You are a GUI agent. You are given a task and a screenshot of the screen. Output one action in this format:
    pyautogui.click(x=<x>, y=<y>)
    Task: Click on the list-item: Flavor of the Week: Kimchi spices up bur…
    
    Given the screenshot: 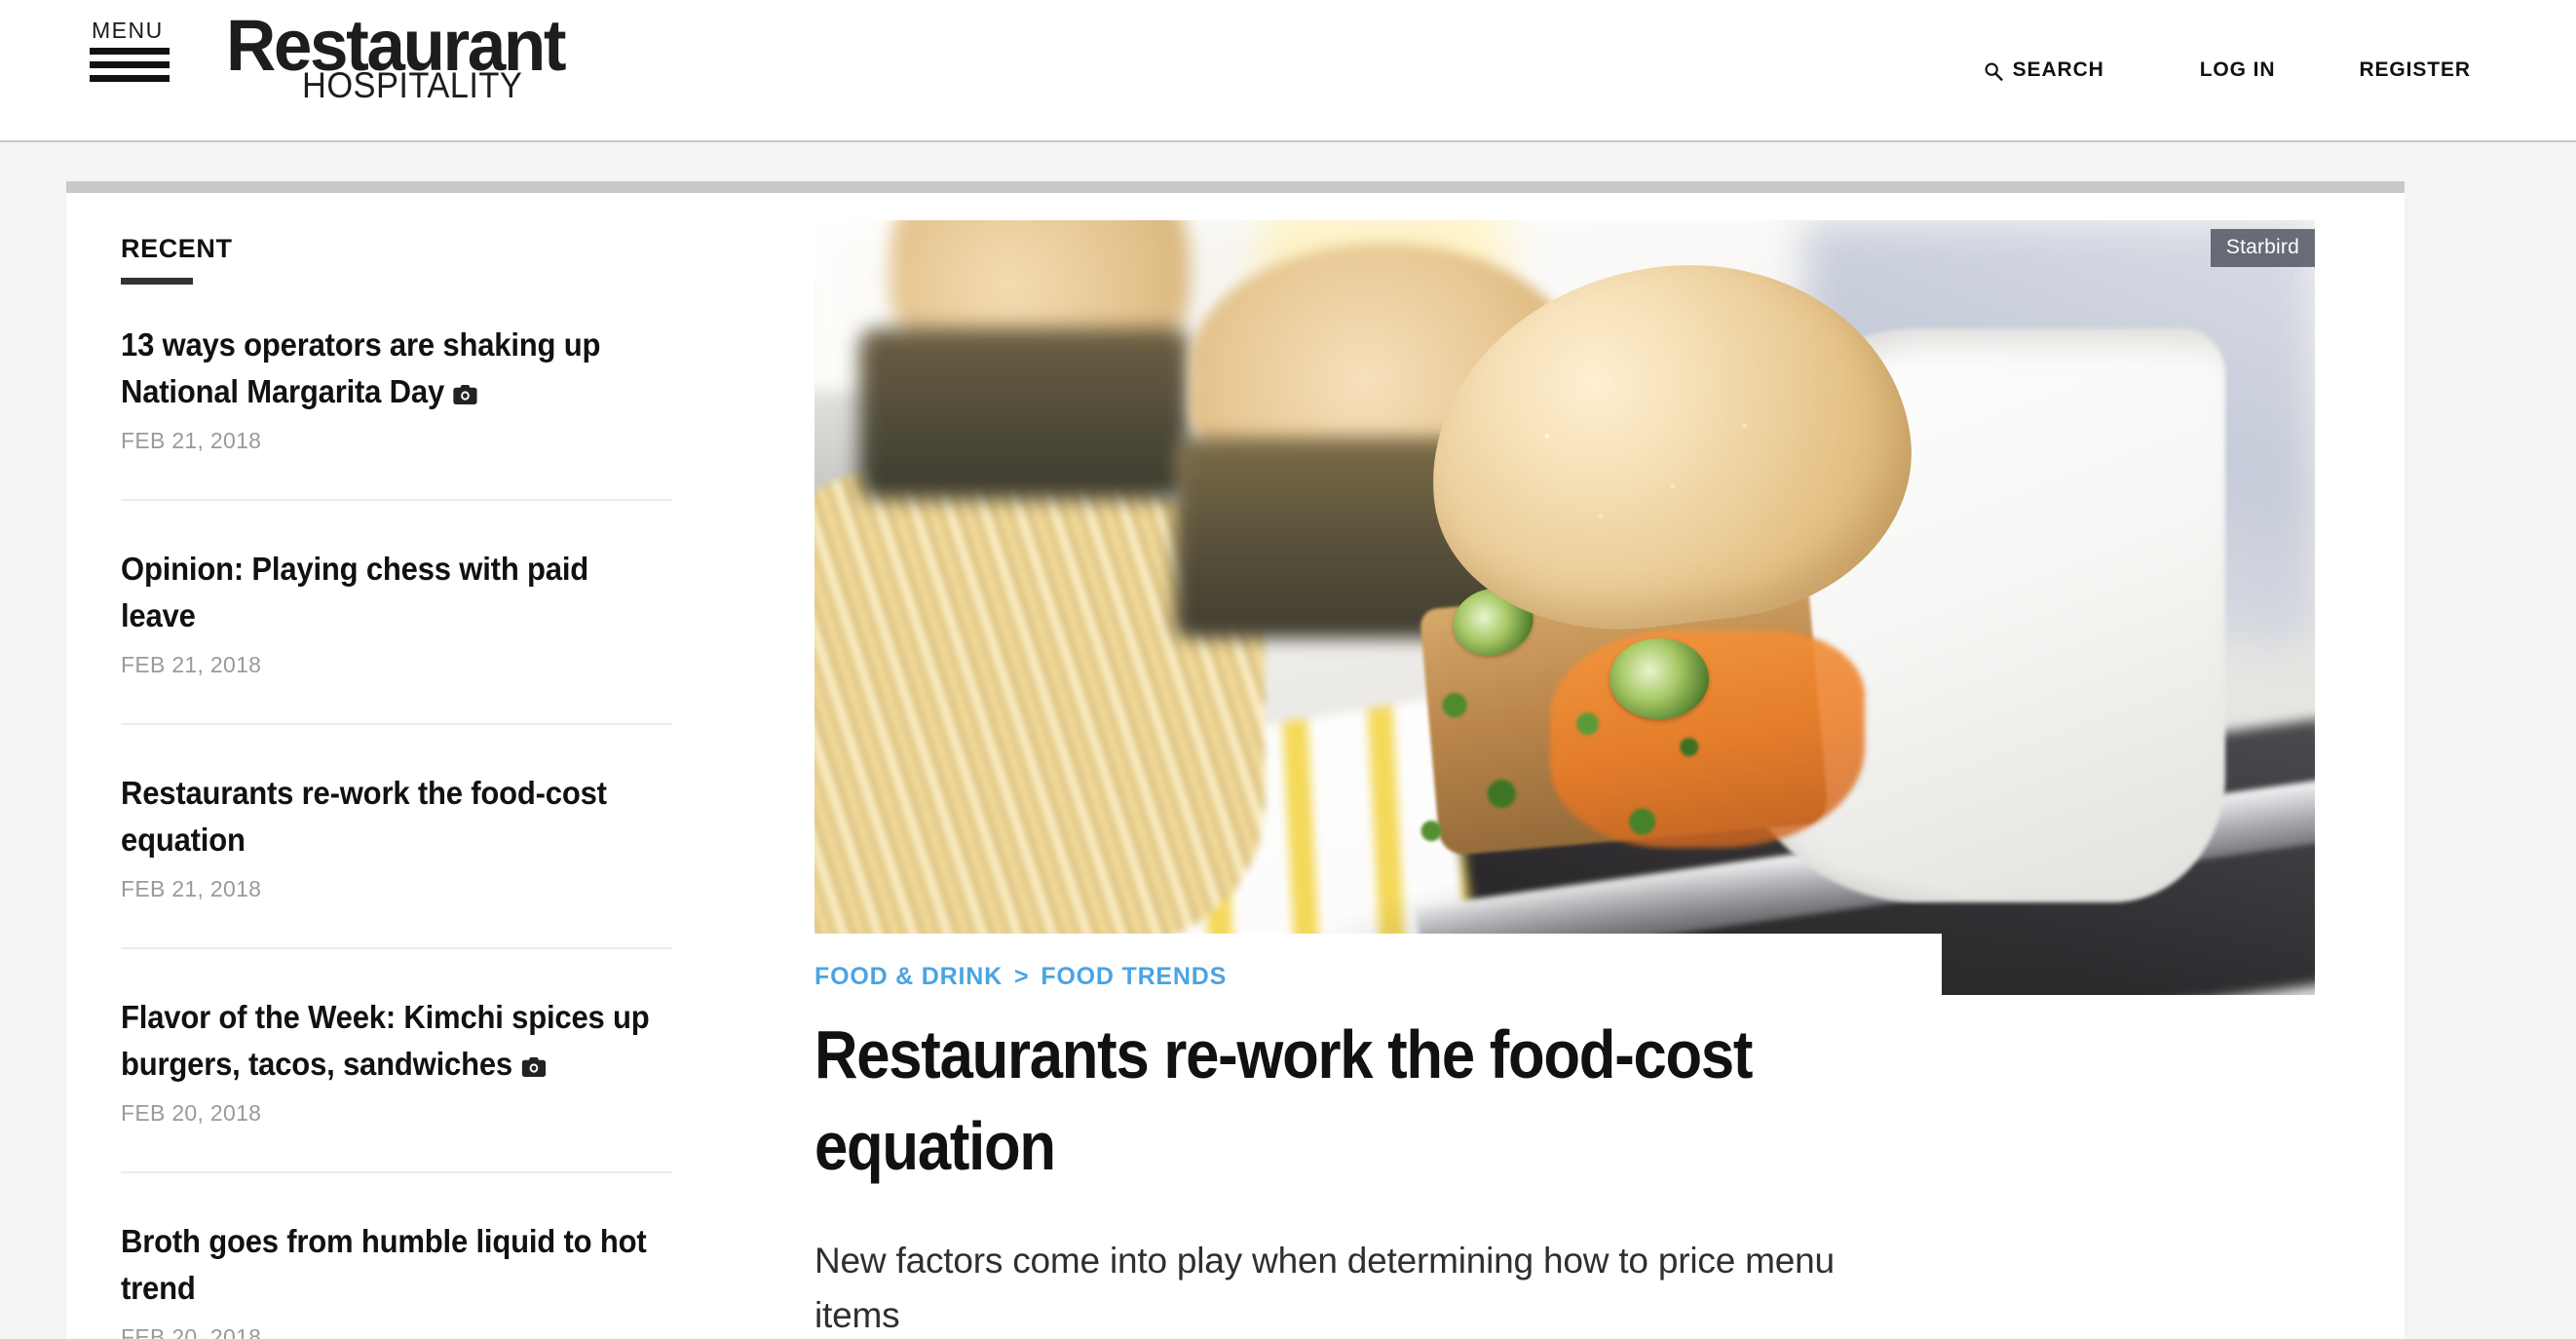 What is the action you would take?
    pyautogui.click(x=396, y=1059)
    